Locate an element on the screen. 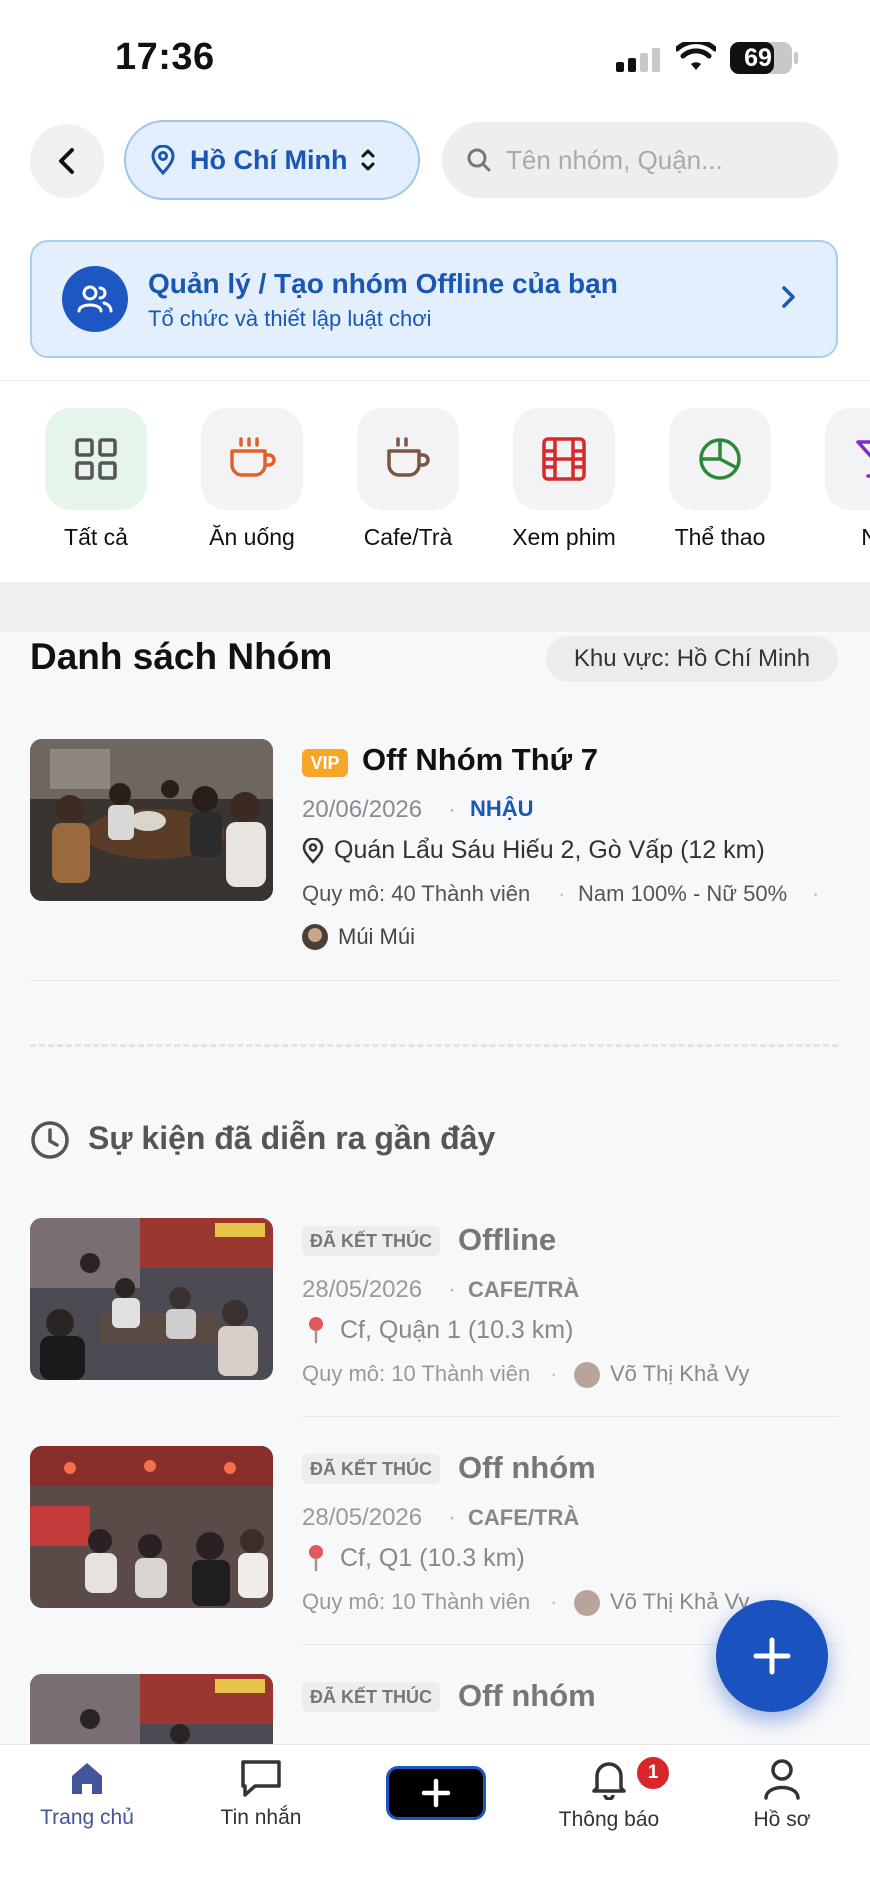  category-label: Thể thao is located at coordinates (720, 537).